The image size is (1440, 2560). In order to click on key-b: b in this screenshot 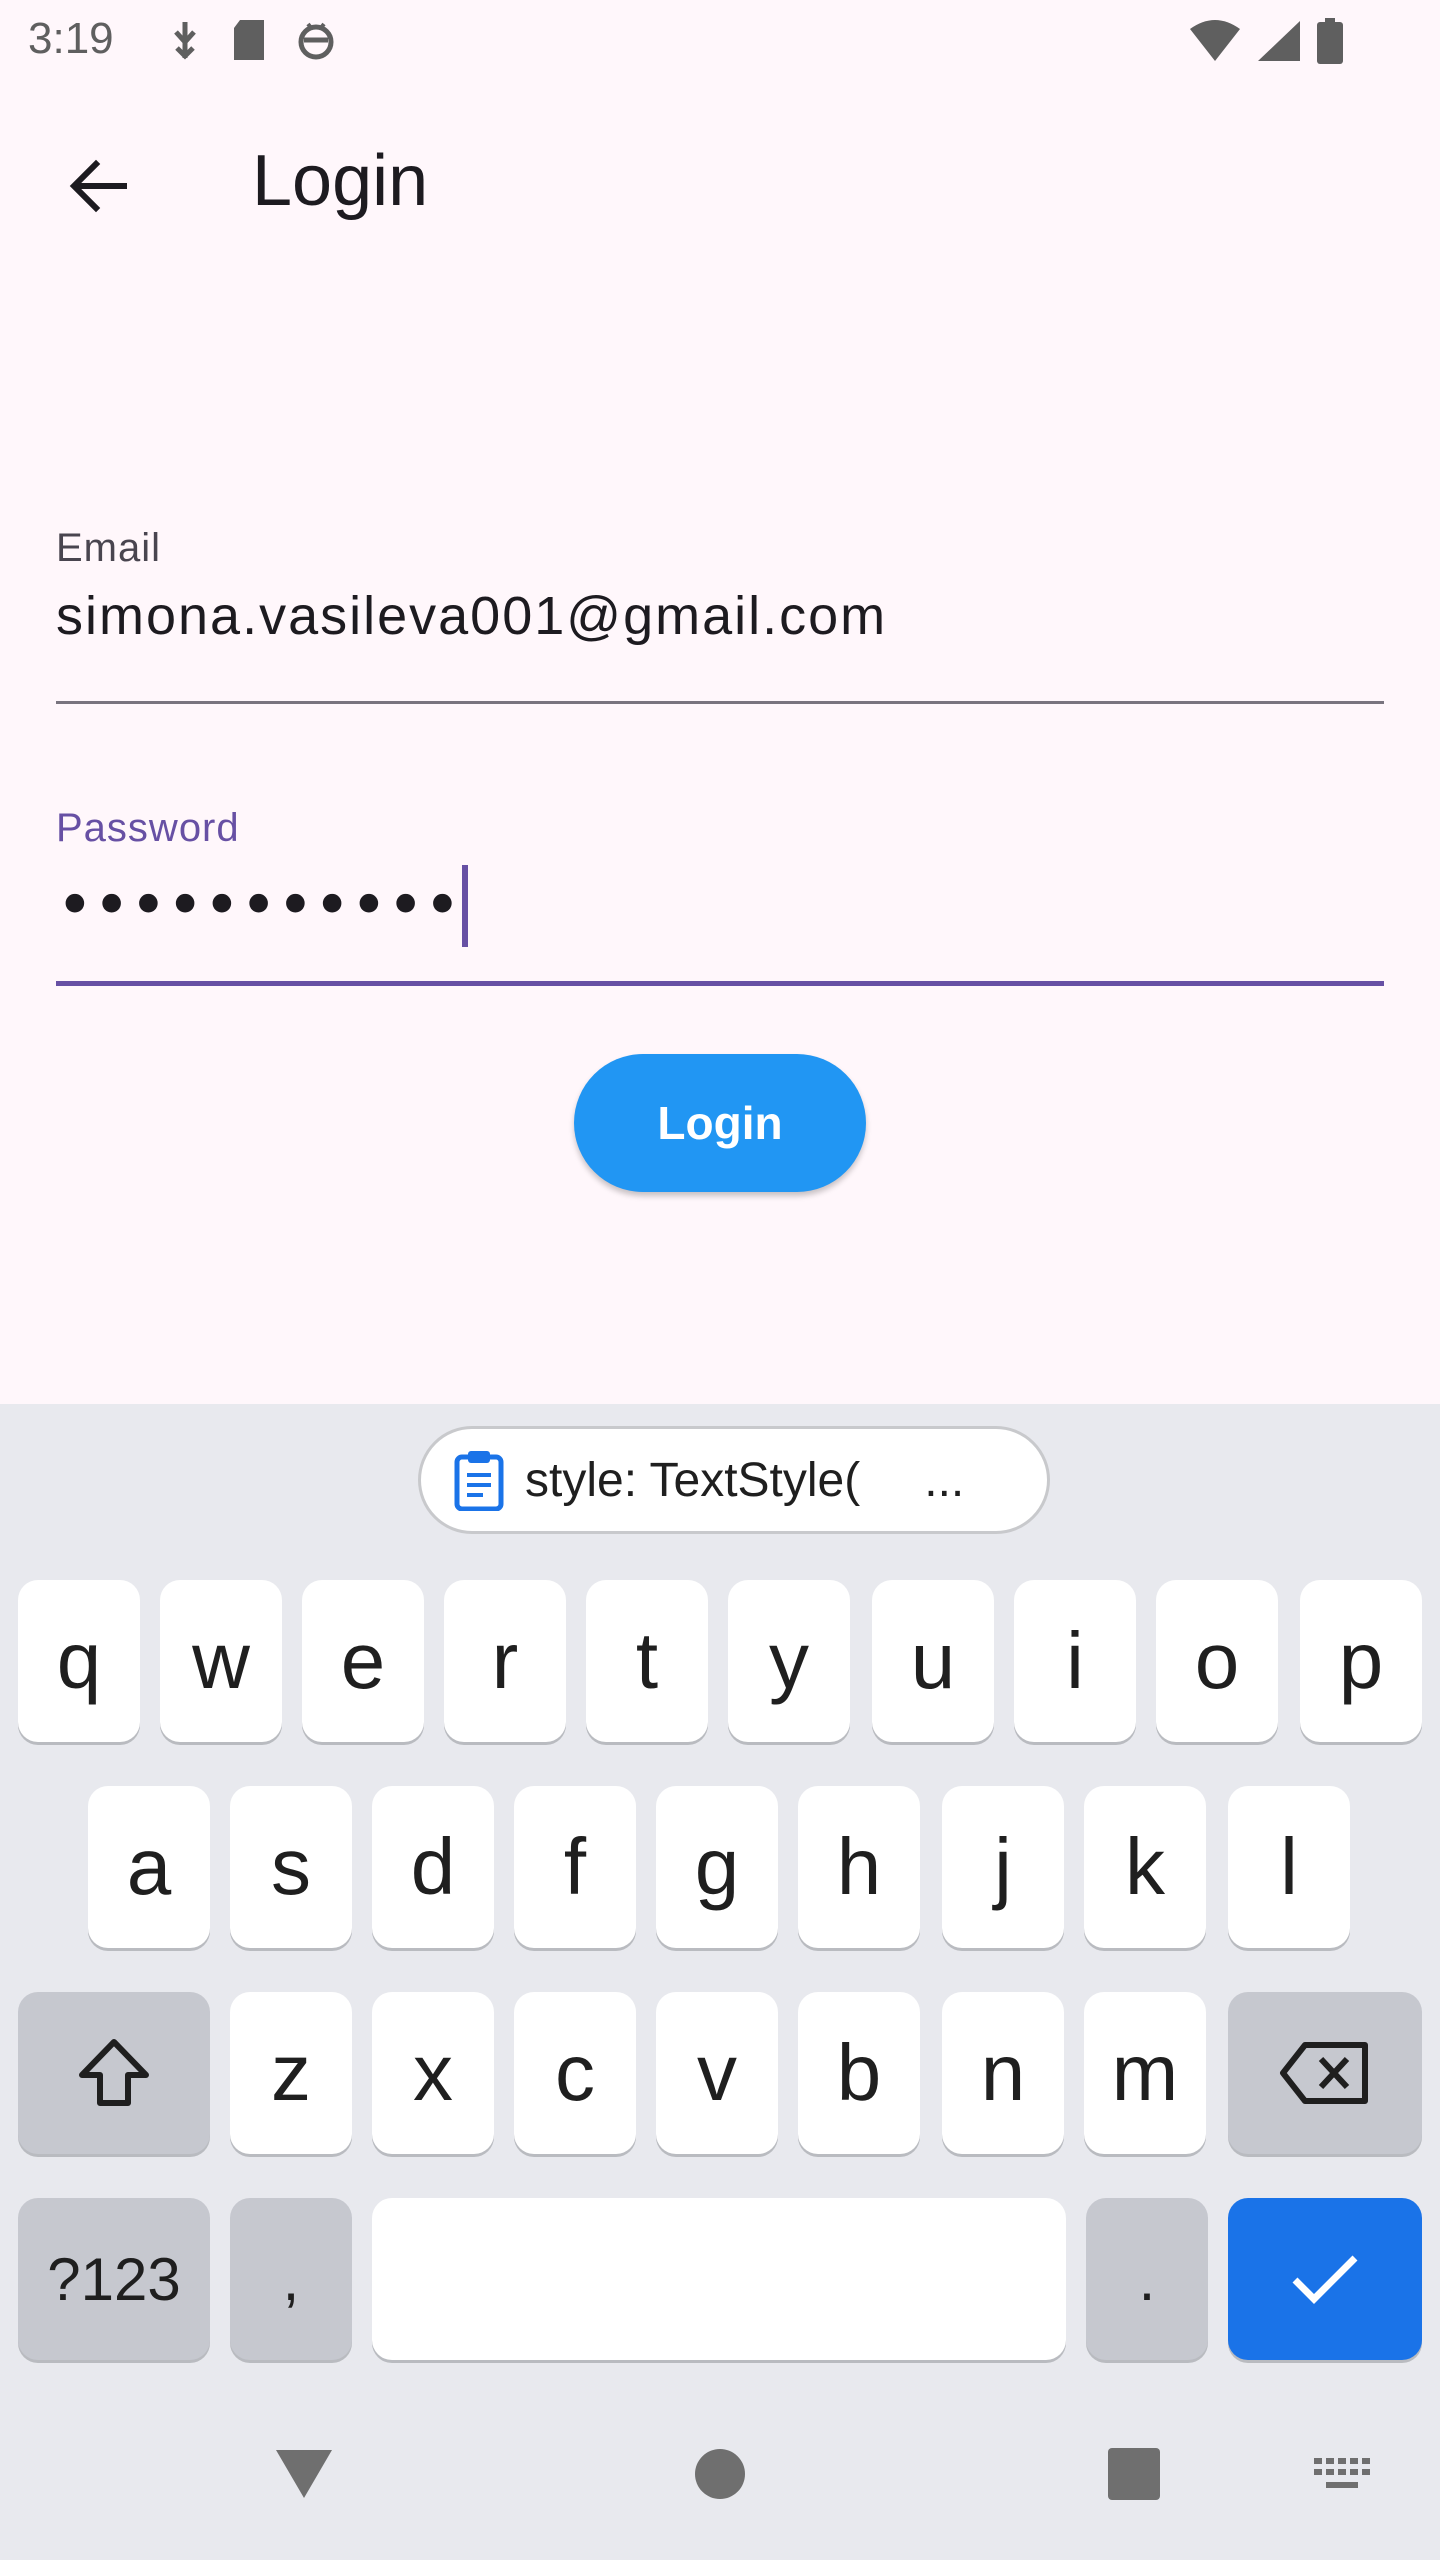, I will do `click(859, 2073)`.